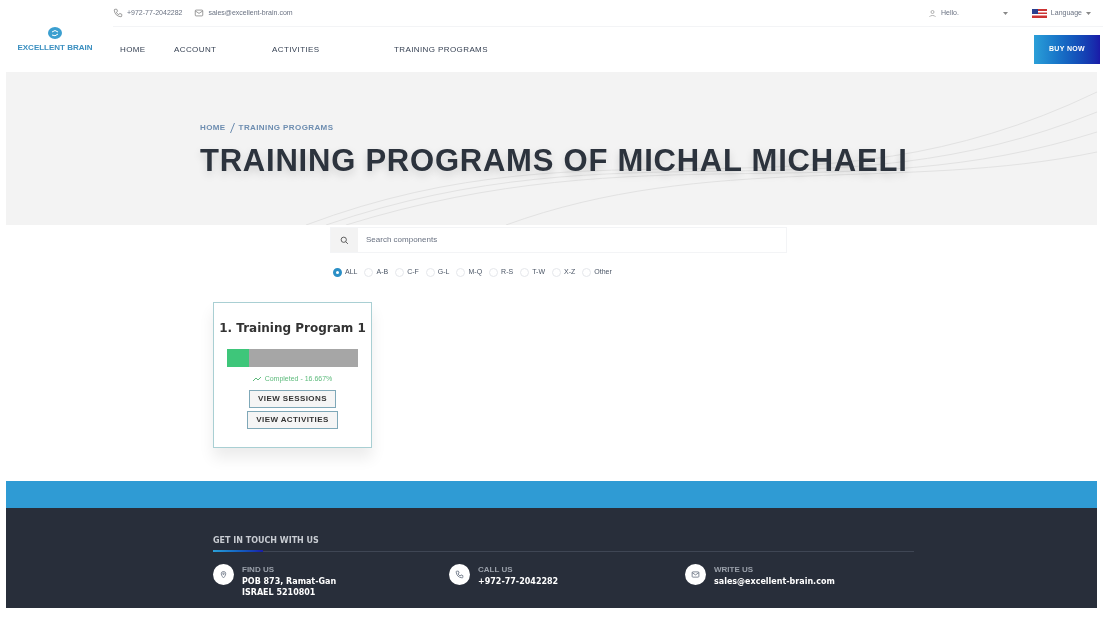  I want to click on view-button: VIEW ACTIVITIES, so click(292, 420).